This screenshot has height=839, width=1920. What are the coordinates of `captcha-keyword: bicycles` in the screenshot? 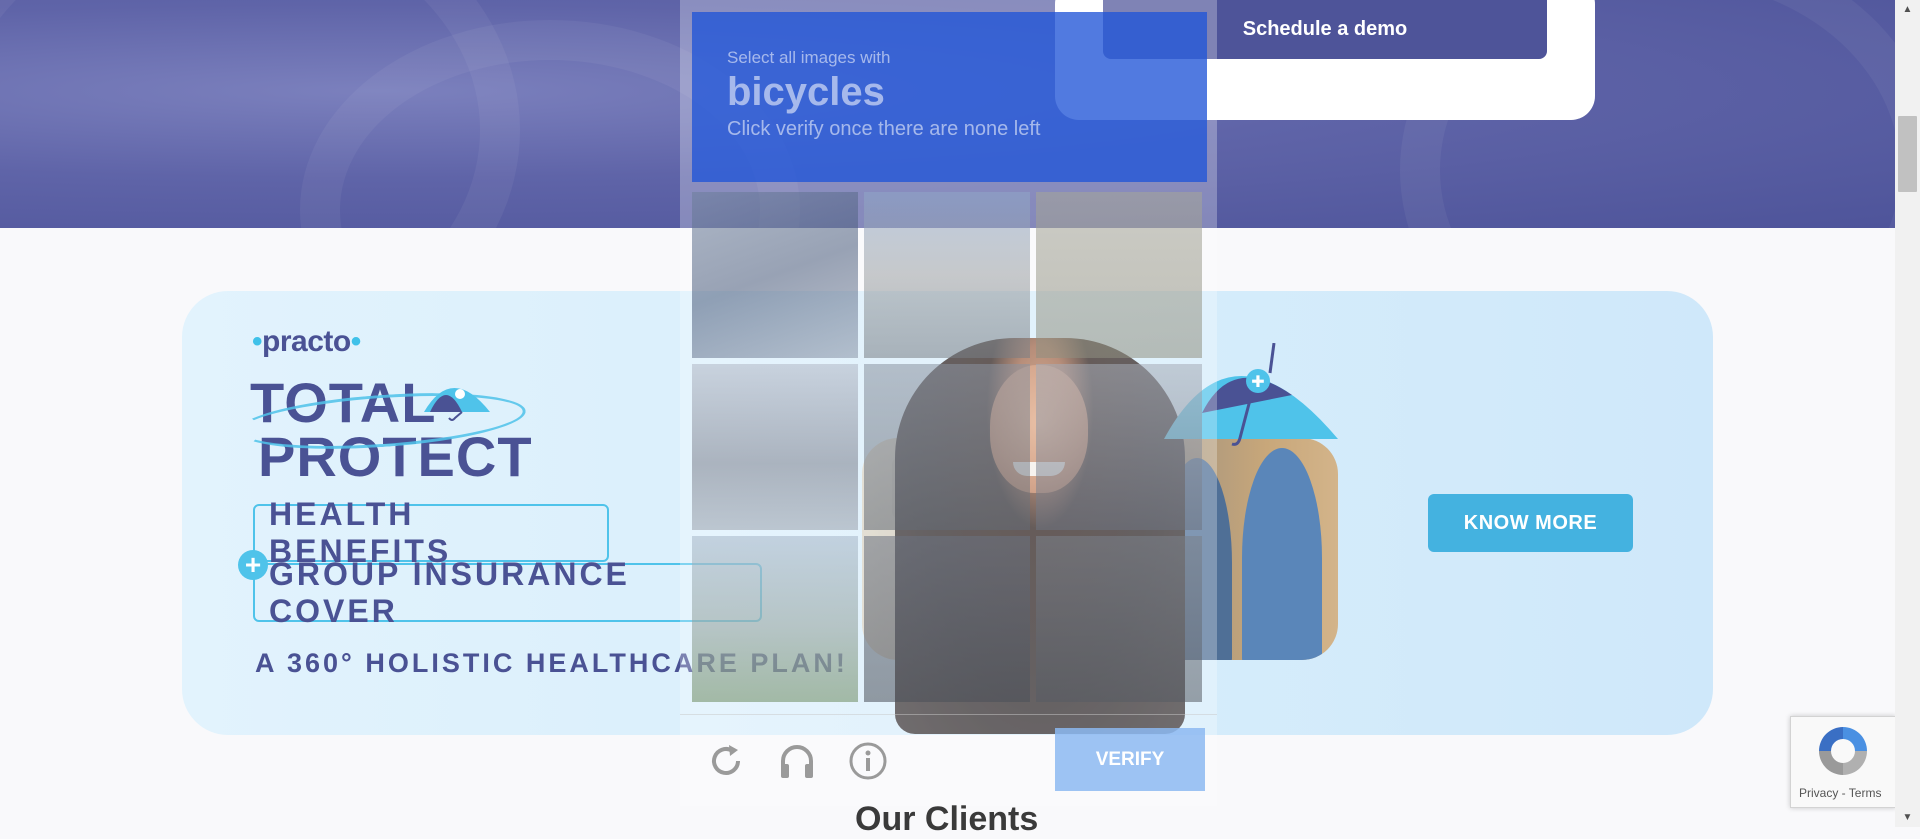 It's located at (806, 92).